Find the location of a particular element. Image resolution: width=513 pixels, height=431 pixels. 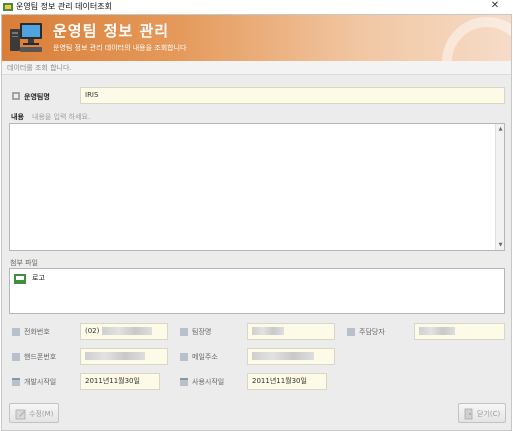

attachment-box: 로고 is located at coordinates (257, 291).